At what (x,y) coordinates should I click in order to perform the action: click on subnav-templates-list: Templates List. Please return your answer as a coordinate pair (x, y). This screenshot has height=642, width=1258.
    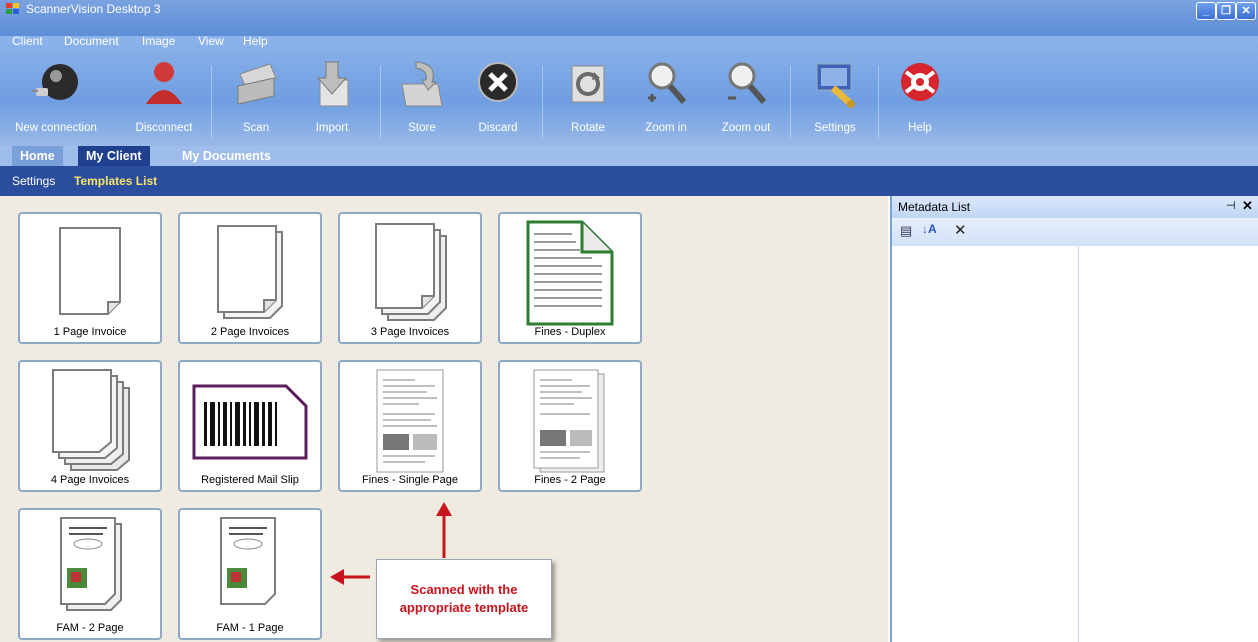
    Looking at the image, I should click on (115, 181).